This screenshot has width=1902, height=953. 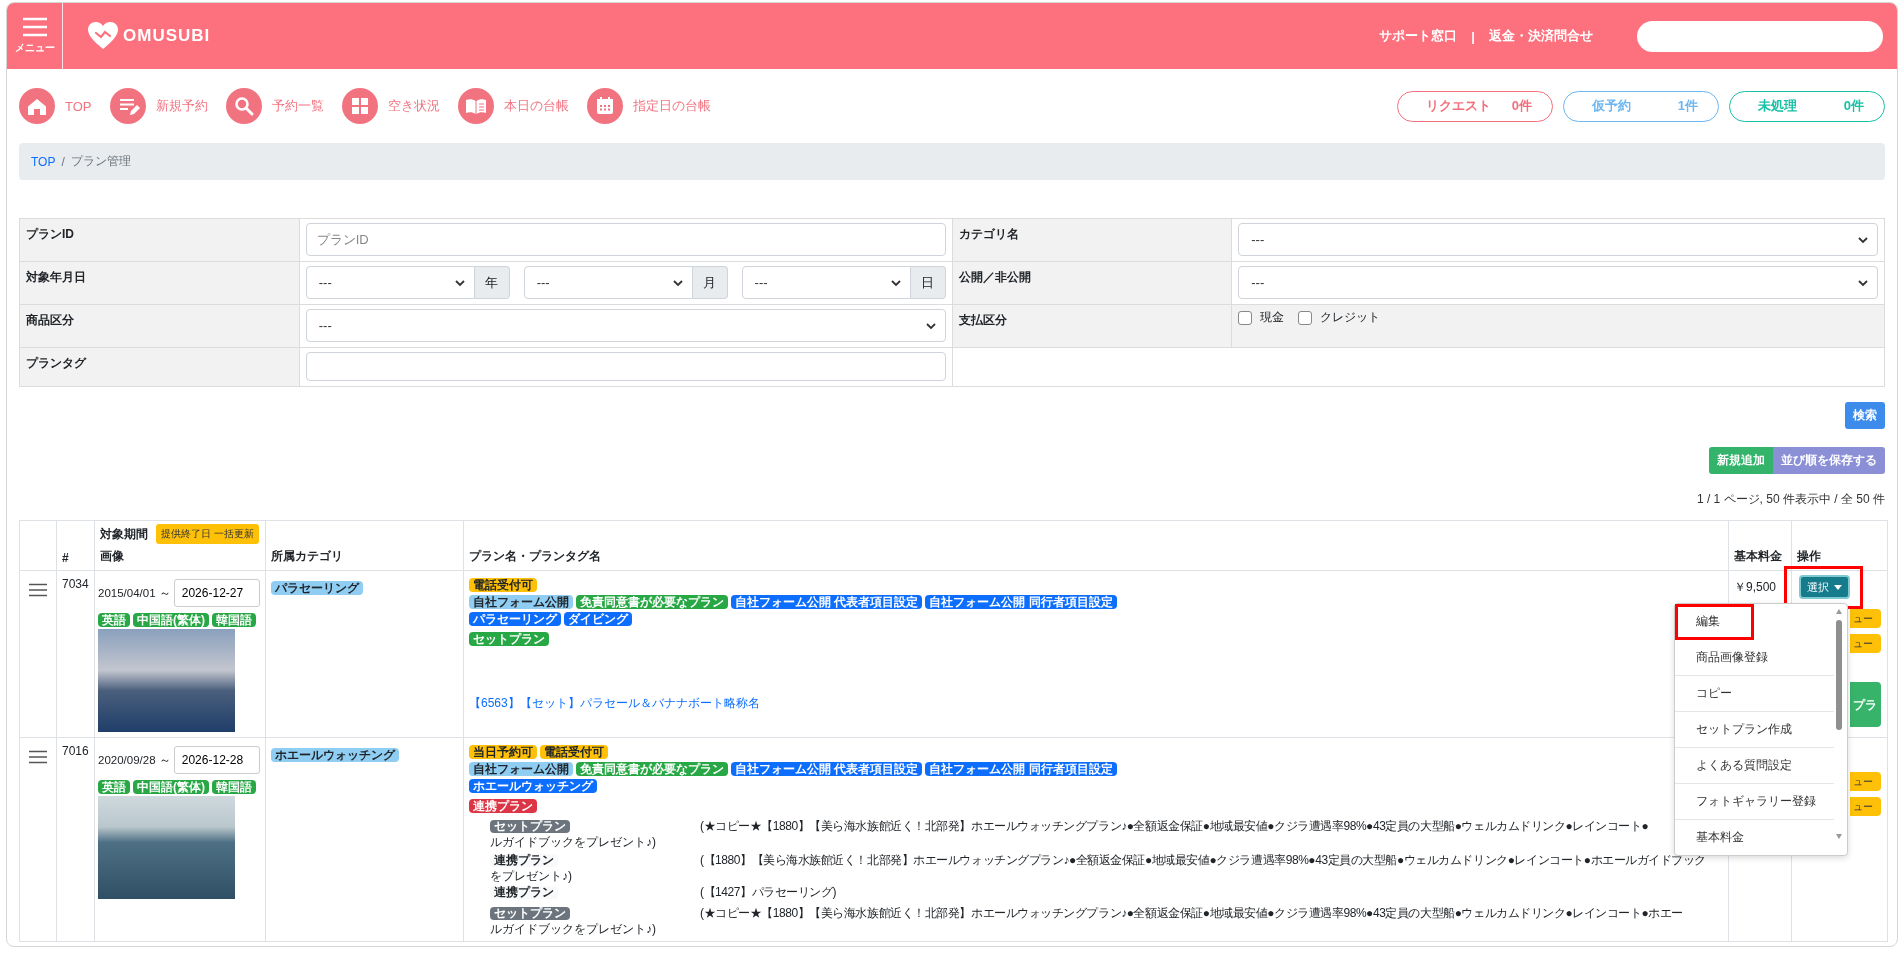 I want to click on tag-label: ダイビング, so click(x=598, y=619).